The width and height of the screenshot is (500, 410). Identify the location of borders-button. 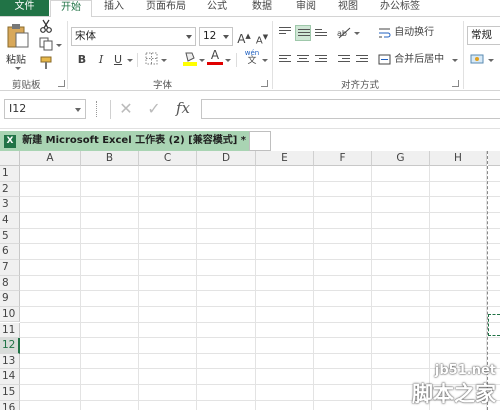
(151, 60).